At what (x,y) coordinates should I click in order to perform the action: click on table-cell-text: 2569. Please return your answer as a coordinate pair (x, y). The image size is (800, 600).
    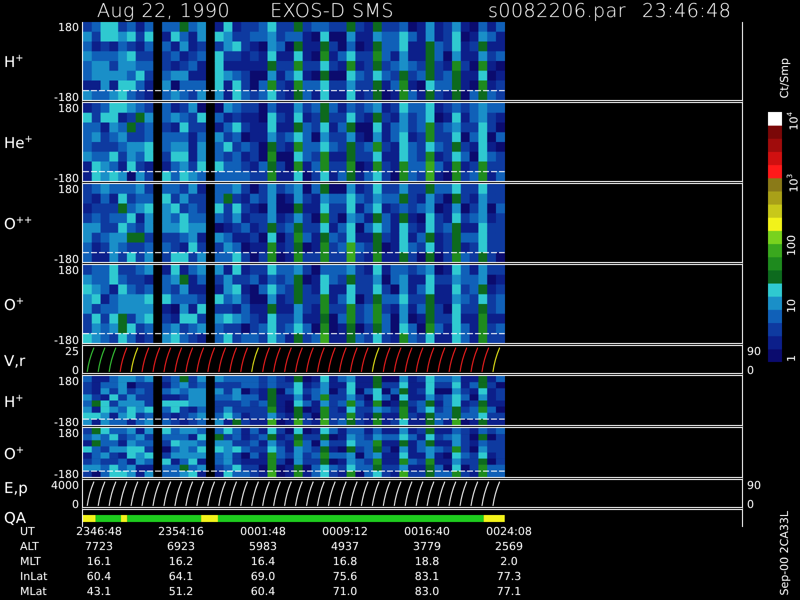
    Looking at the image, I should click on (509, 546).